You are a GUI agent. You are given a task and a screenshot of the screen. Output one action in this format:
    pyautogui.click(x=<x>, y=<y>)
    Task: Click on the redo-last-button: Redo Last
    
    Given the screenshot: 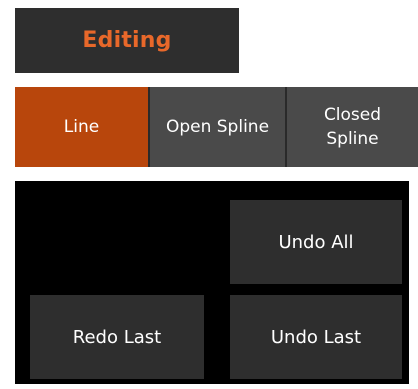 What is the action you would take?
    pyautogui.click(x=117, y=337)
    